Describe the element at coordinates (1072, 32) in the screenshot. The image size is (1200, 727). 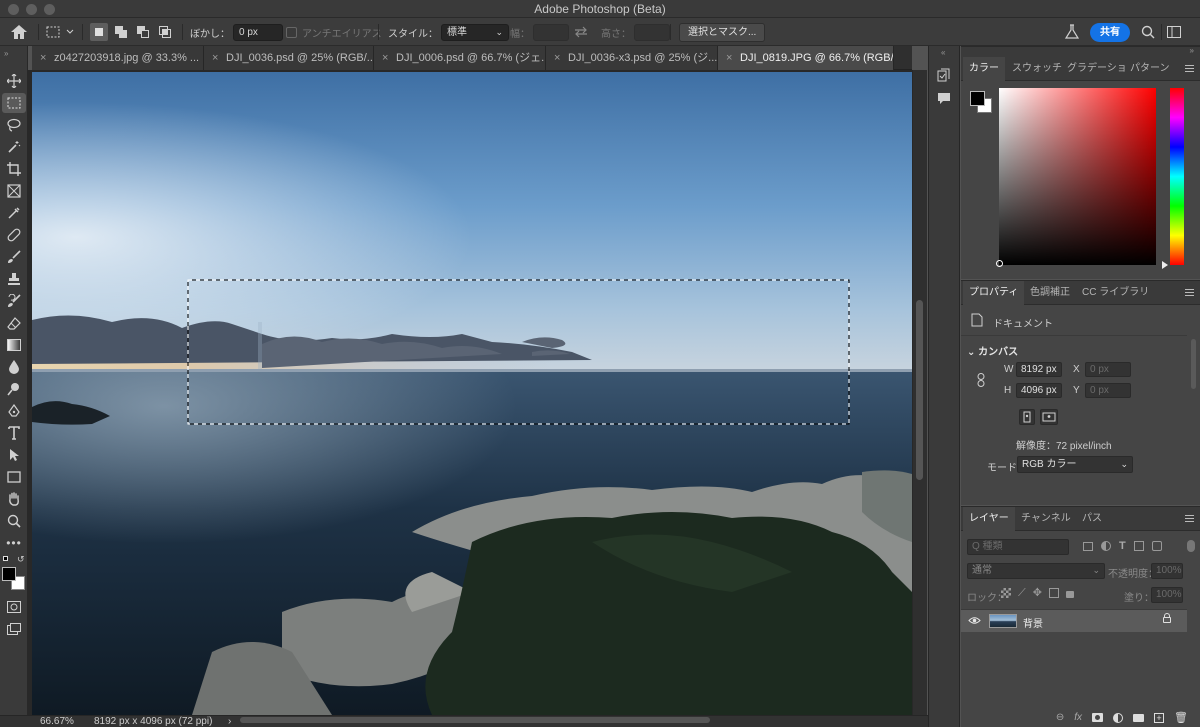
I see `beta-labs-button` at that location.